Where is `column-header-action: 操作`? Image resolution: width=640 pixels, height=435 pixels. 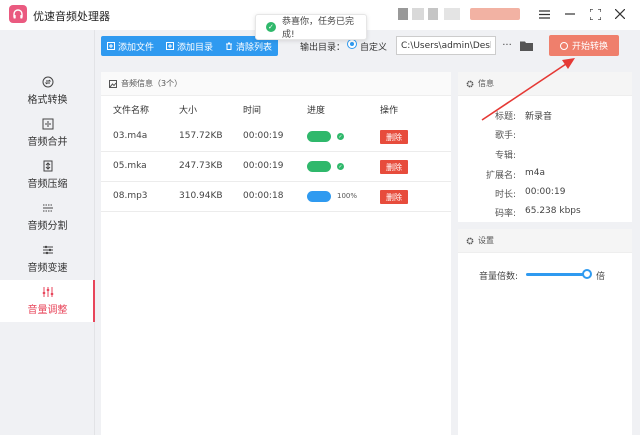 column-header-action: 操作 is located at coordinates (389, 111).